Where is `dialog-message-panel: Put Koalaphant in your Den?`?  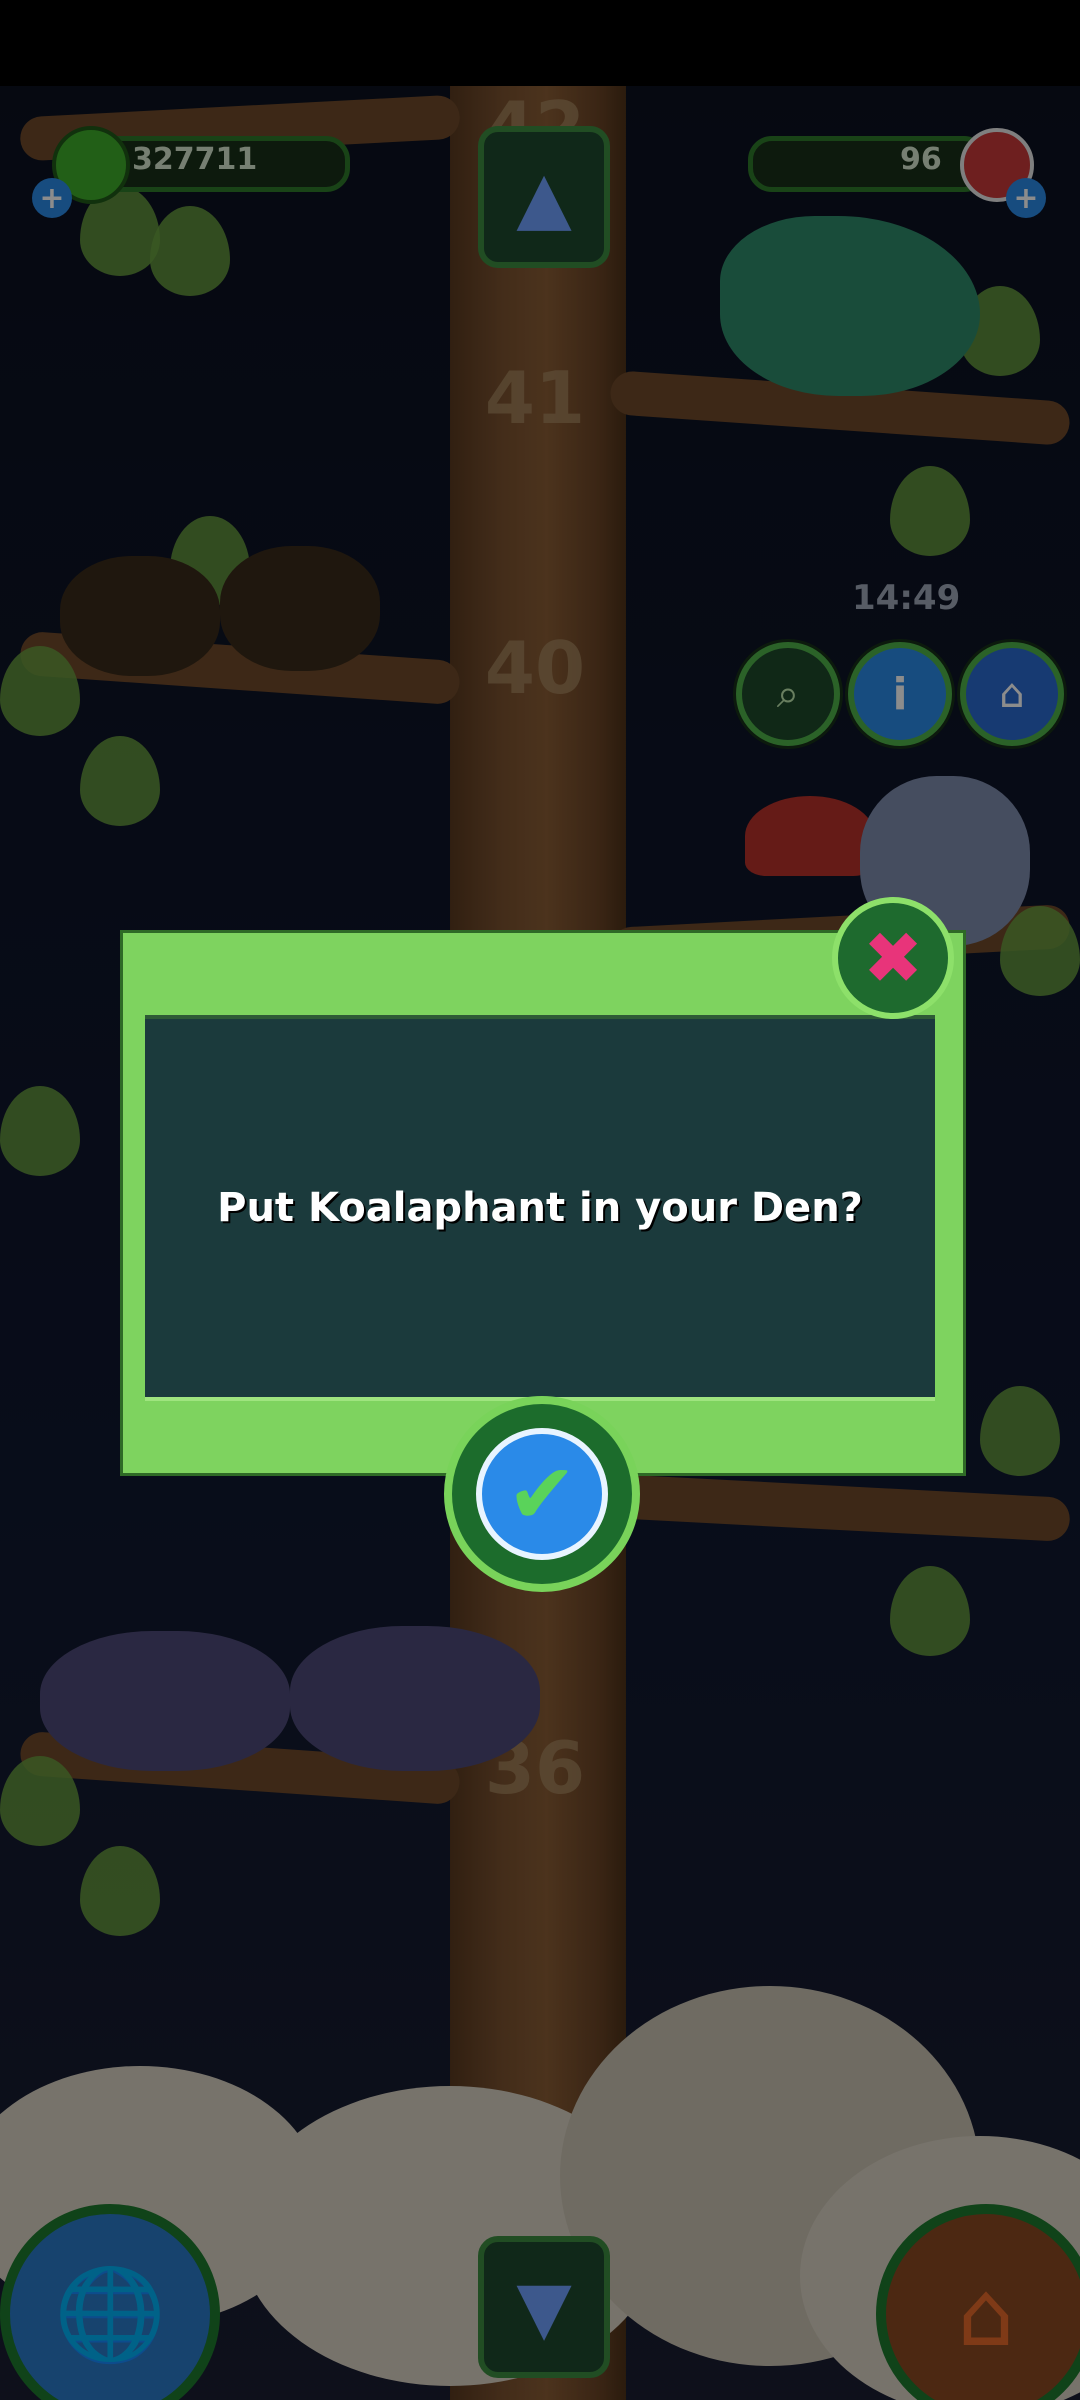 dialog-message-panel: Put Koalaphant in your Den? is located at coordinates (540, 1208).